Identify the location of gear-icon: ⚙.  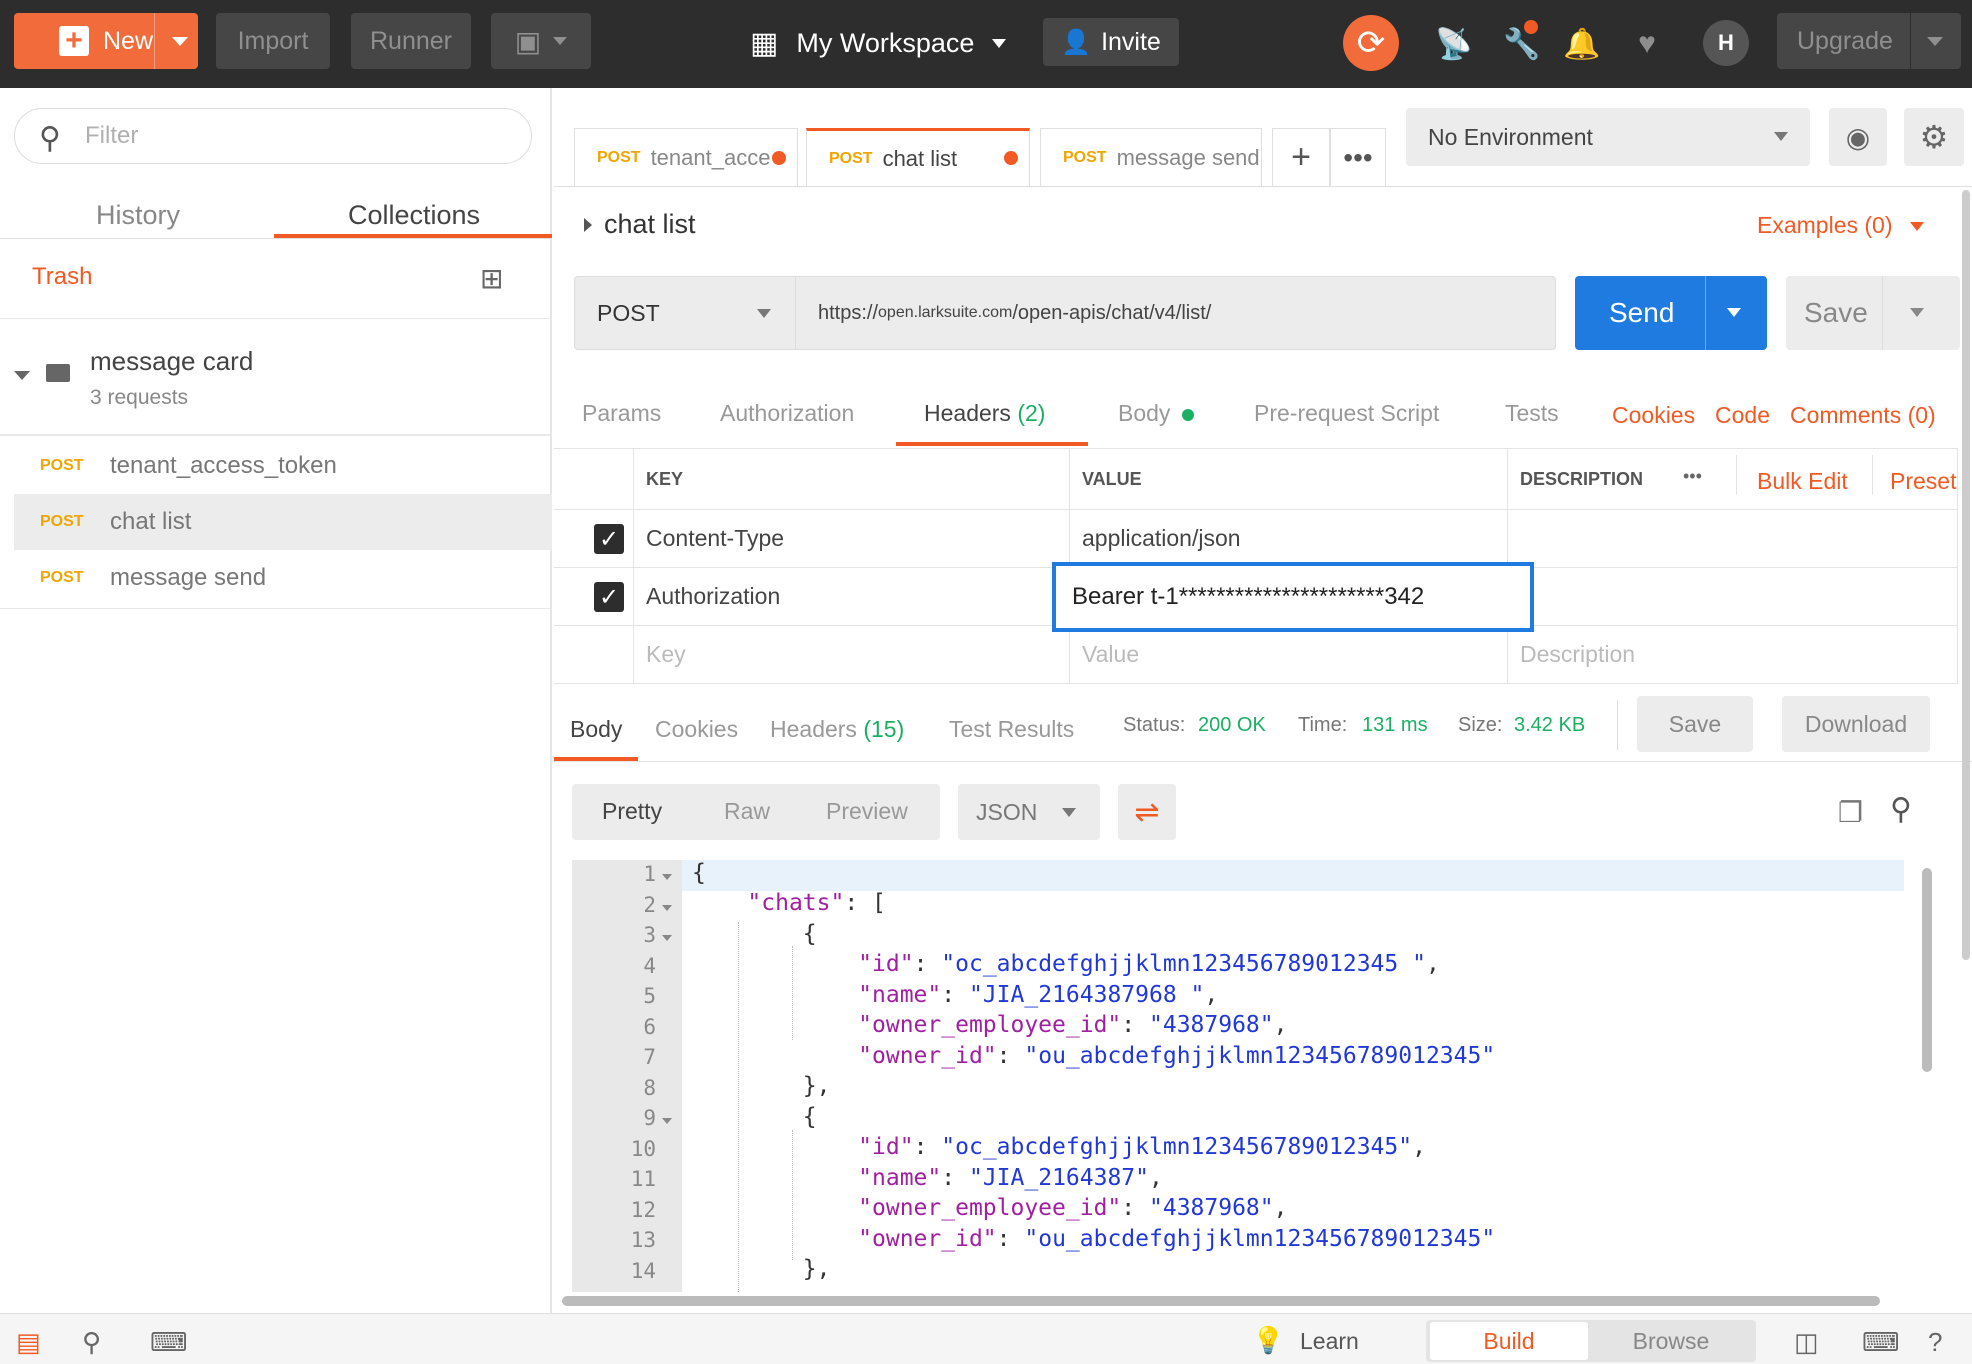
(1934, 137).